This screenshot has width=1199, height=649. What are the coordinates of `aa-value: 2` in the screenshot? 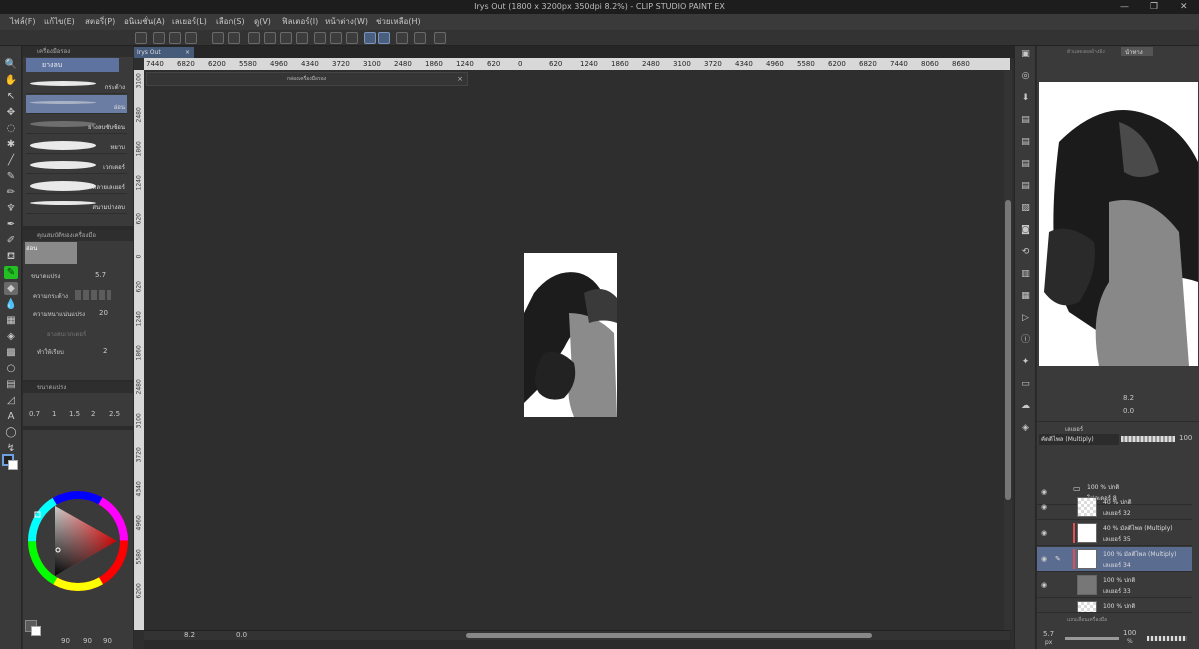 It's located at (105, 351).